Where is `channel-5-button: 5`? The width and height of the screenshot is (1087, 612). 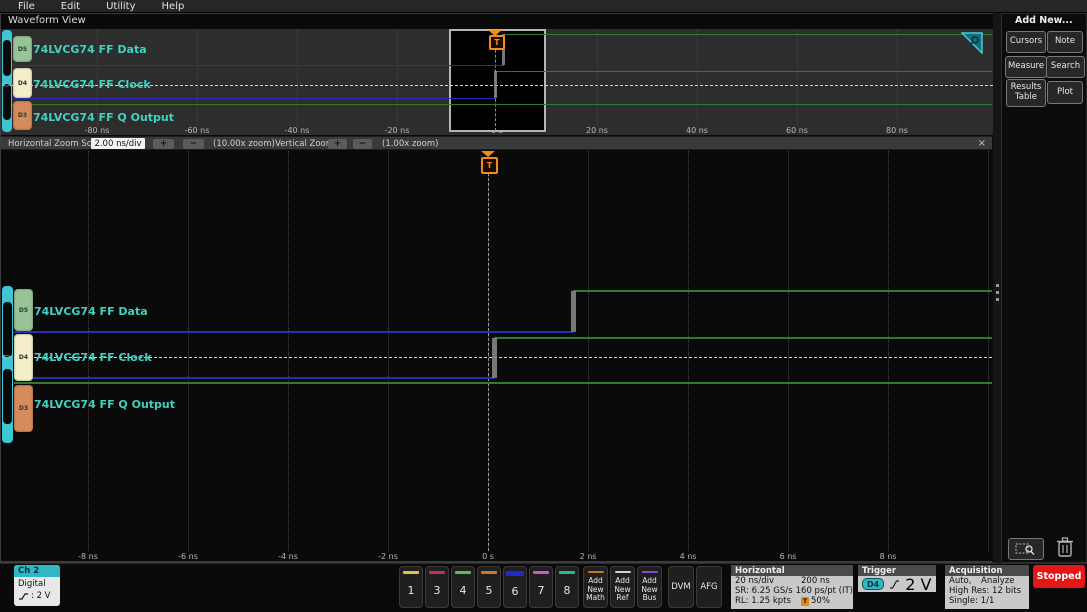
channel-5-button: 5 is located at coordinates (489, 587).